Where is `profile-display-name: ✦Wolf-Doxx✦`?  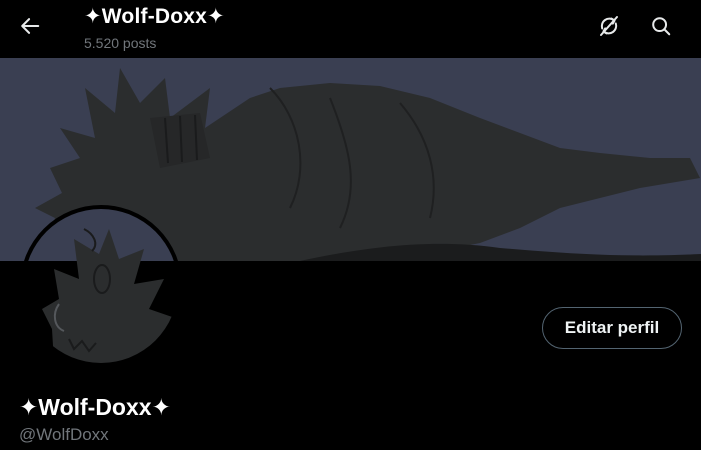 profile-display-name: ✦Wolf-Doxx✦ is located at coordinates (95, 407).